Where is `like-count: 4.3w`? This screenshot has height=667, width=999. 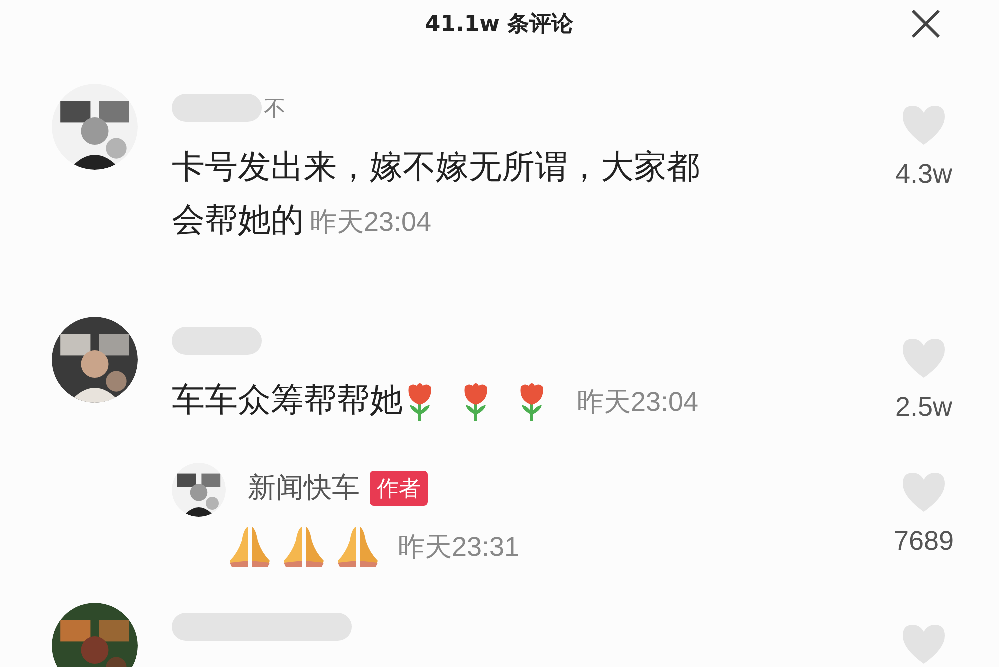
like-count: 4.3w is located at coordinates (924, 174).